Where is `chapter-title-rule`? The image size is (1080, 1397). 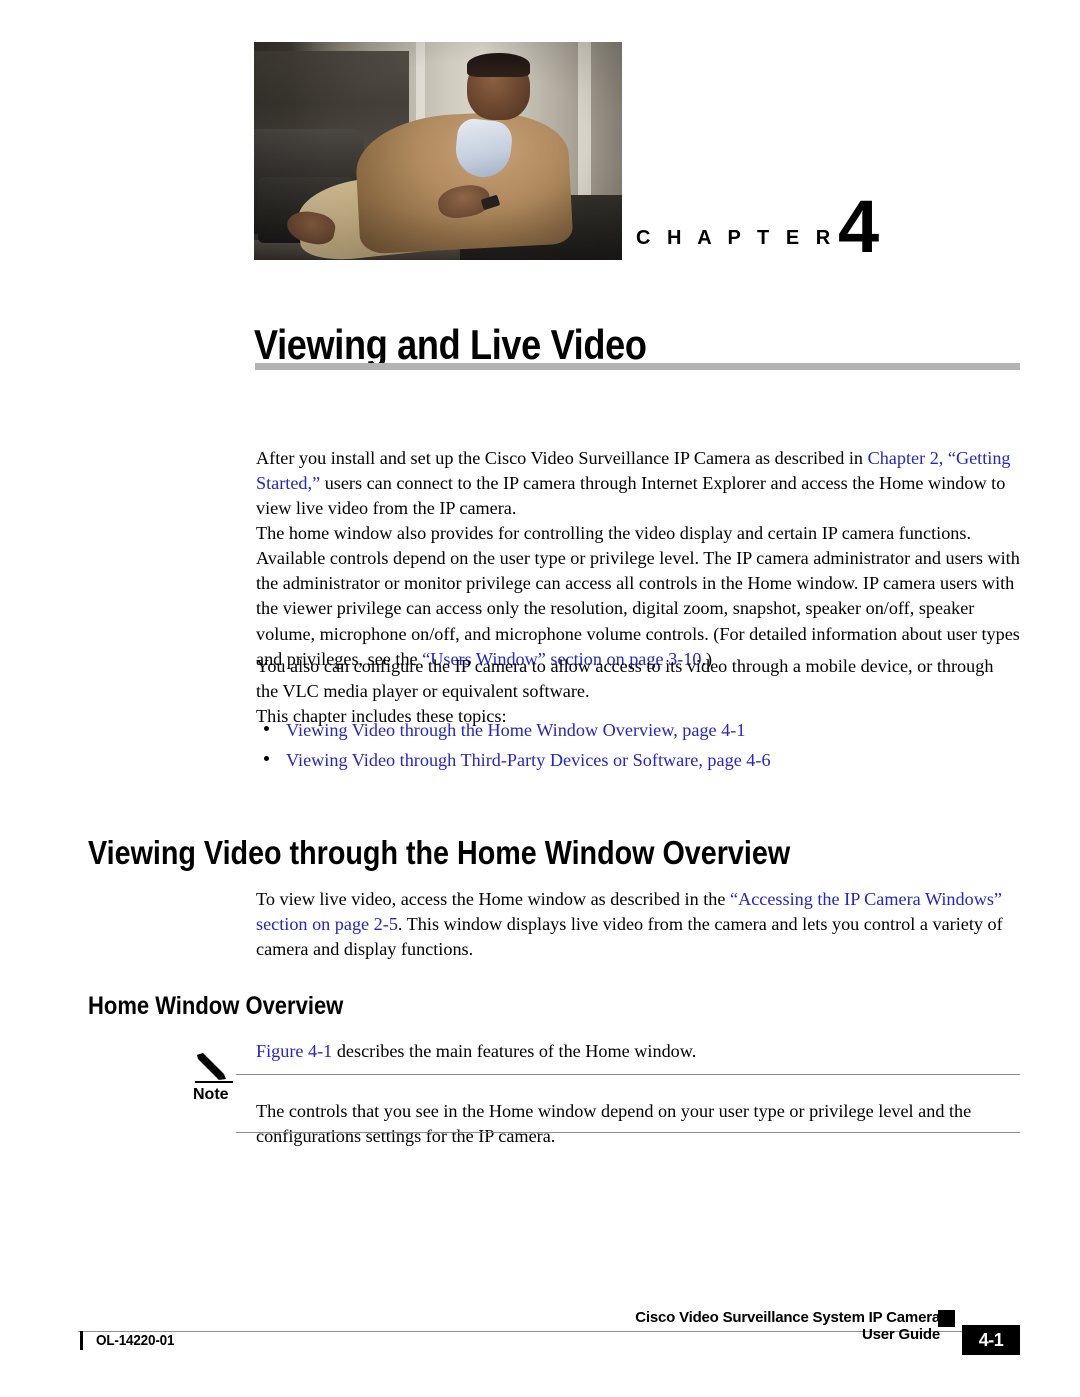
chapter-title-rule is located at coordinates (637, 366).